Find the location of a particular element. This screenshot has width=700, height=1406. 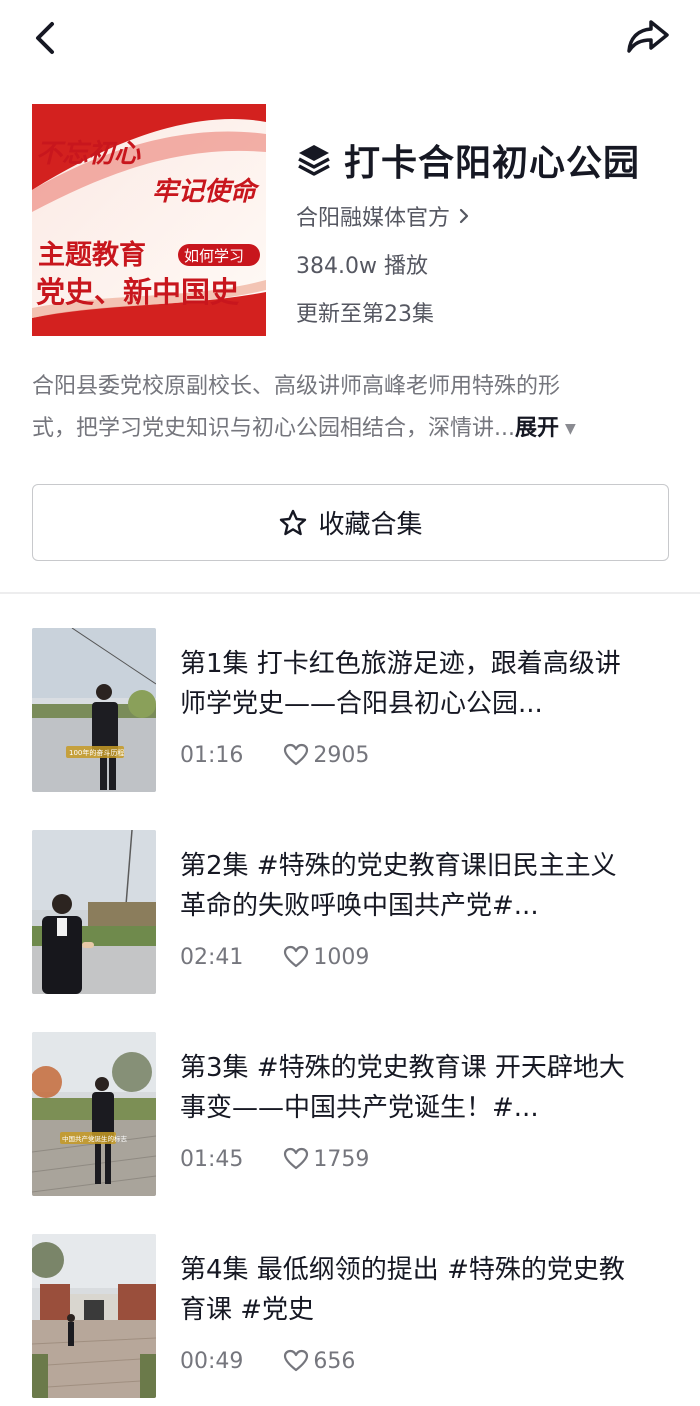

episode-item-4: 第4集 最低纲领的提出 #特殊的党史教育课 #党史 00:49 656 is located at coordinates (350, 1316).